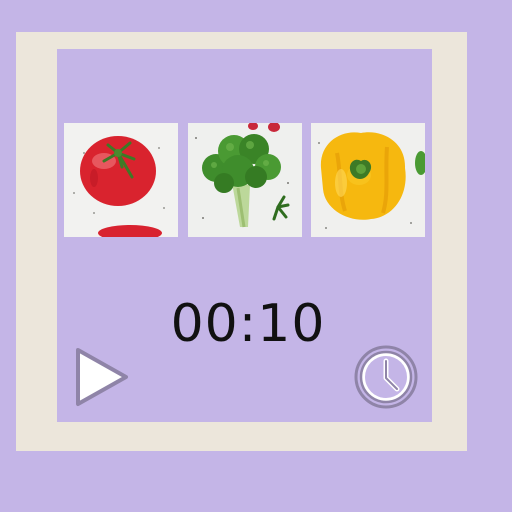 This screenshot has height=512, width=512. I want to click on yellow-pepper-image, so click(368, 180).